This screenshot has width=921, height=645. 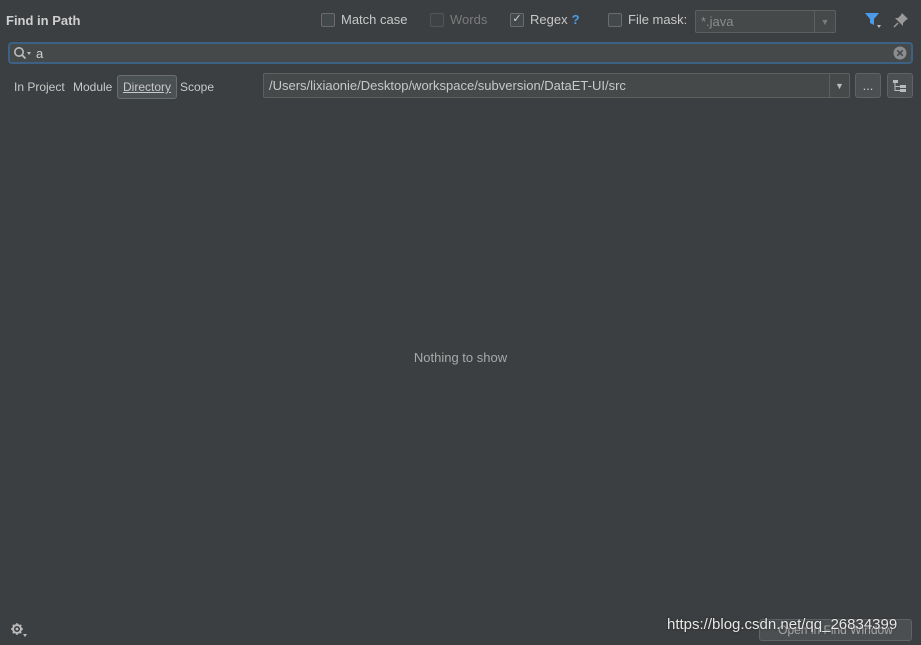 I want to click on tab-directory: Directory, so click(x=147, y=87).